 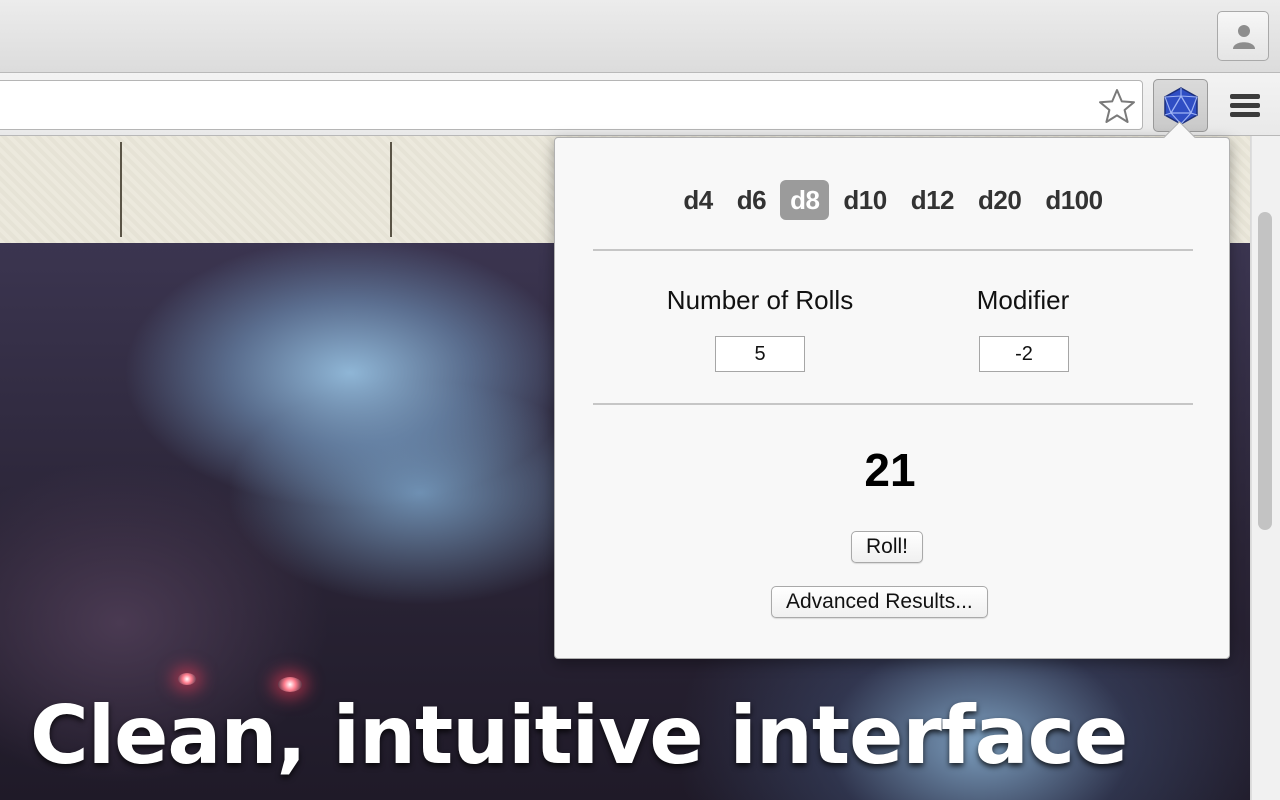 What do you see at coordinates (640, 36) in the screenshot?
I see `browser-titlebar` at bounding box center [640, 36].